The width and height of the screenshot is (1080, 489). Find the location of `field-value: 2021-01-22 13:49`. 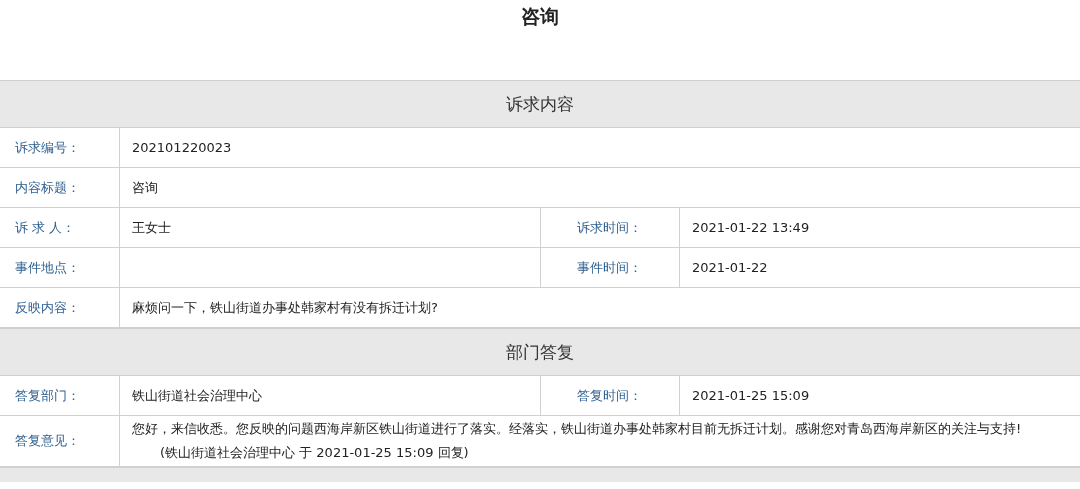

field-value: 2021-01-22 13:49 is located at coordinates (751, 227).